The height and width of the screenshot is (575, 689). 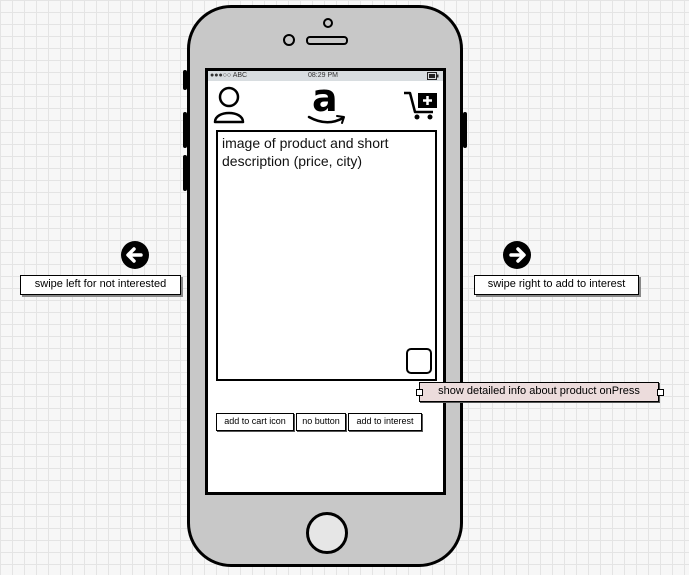 What do you see at coordinates (289, 40) in the screenshot?
I see `phone-camera` at bounding box center [289, 40].